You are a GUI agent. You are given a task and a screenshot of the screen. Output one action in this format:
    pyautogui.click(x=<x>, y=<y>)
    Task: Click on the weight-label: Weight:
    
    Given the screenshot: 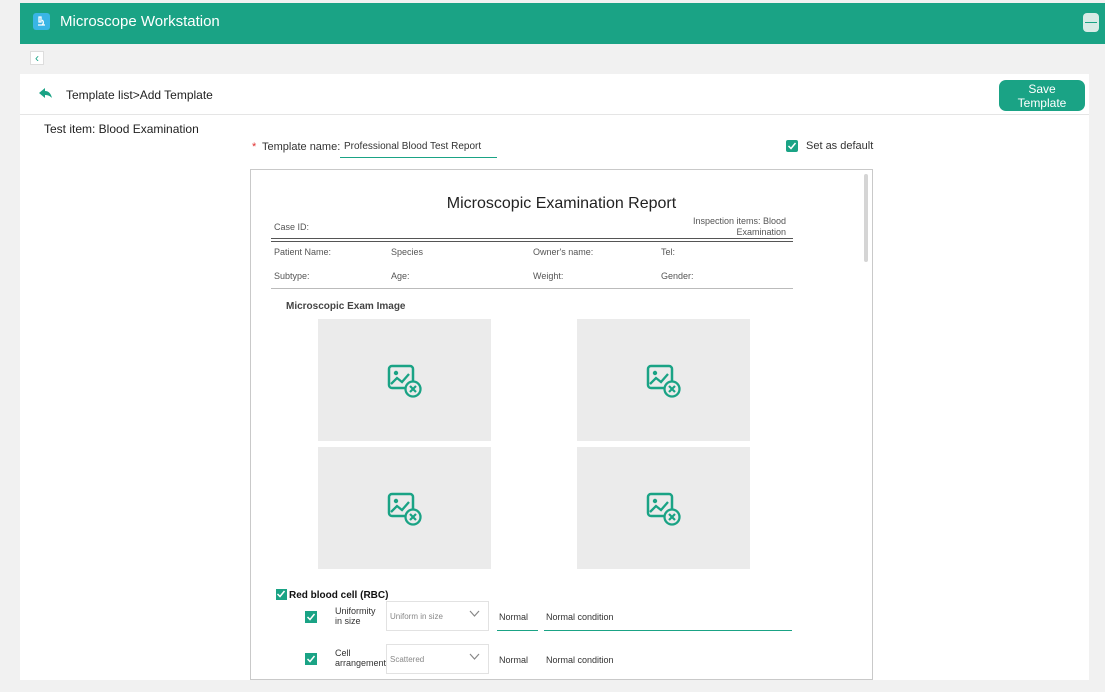 What is the action you would take?
    pyautogui.click(x=548, y=276)
    